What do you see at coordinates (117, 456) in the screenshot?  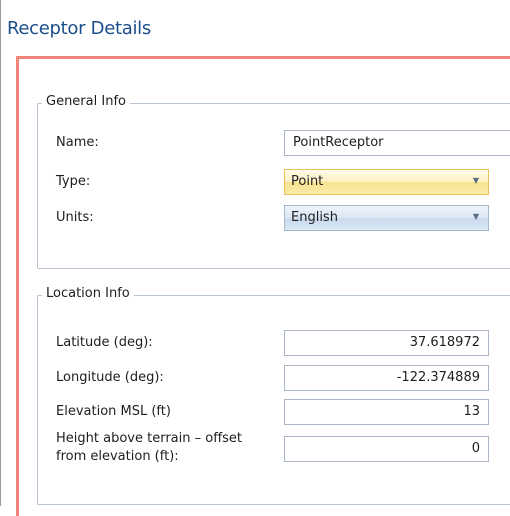 I see `height-label-line2: from elevation (ft):` at bounding box center [117, 456].